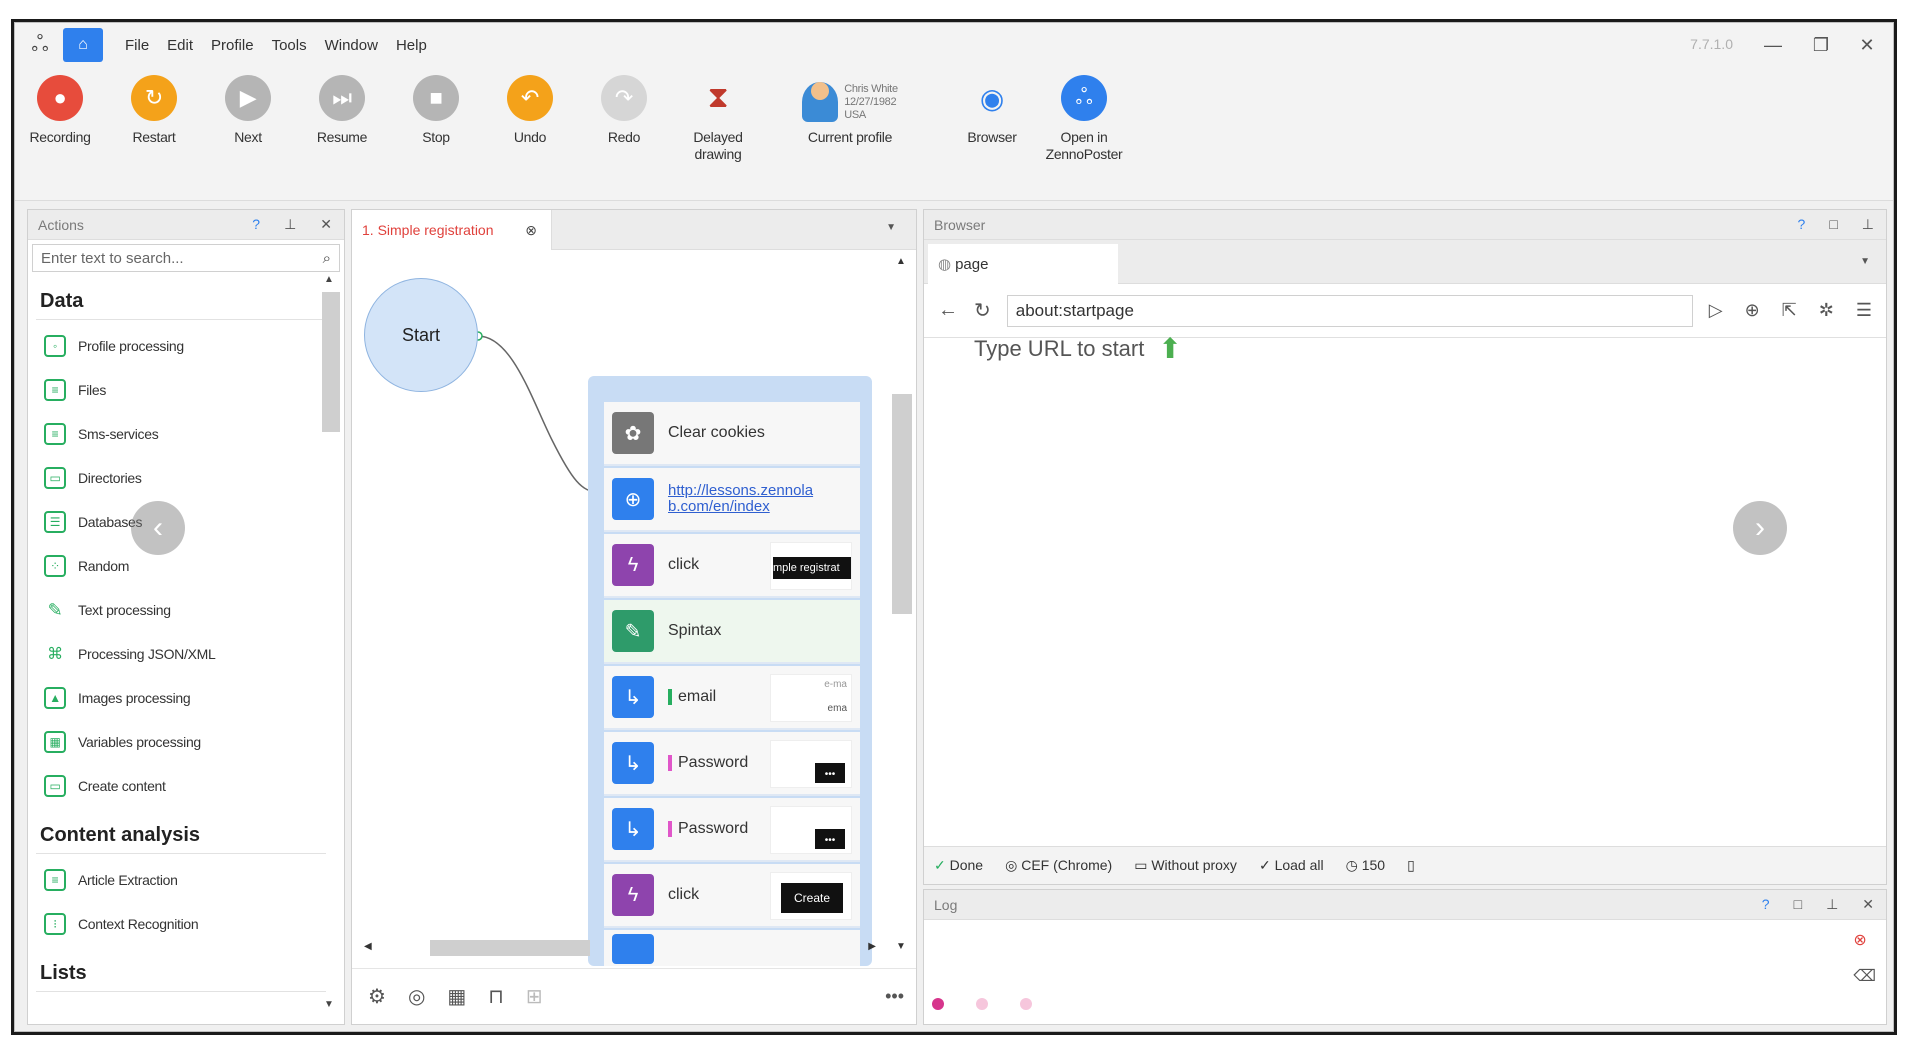  What do you see at coordinates (1084, 98) in the screenshot?
I see `zennoposter-icon: ஃ` at bounding box center [1084, 98].